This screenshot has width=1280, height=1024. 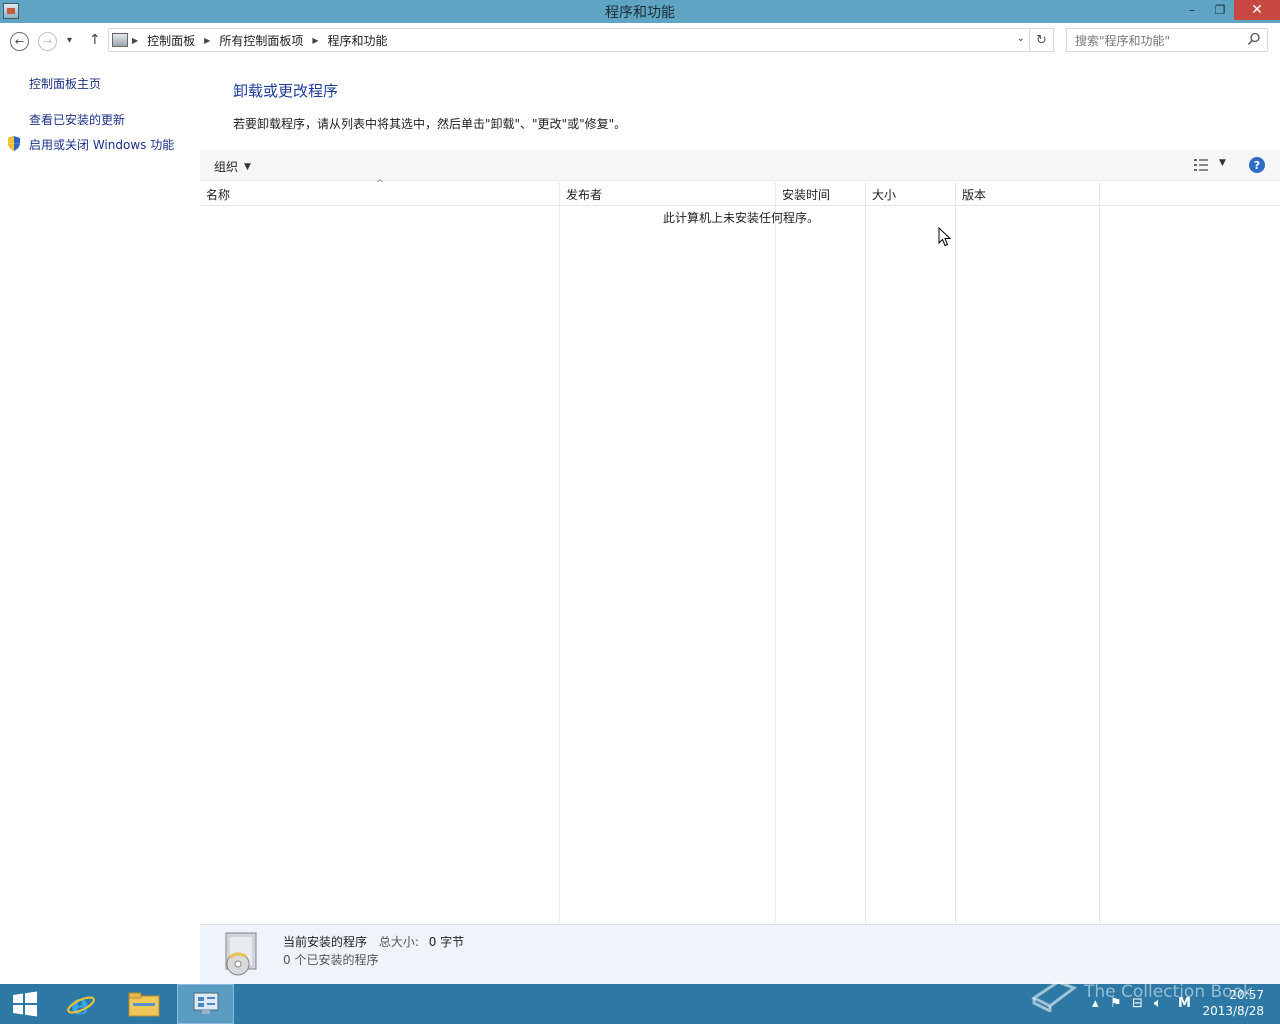 What do you see at coordinates (19, 41) in the screenshot?
I see `back-button: ←` at bounding box center [19, 41].